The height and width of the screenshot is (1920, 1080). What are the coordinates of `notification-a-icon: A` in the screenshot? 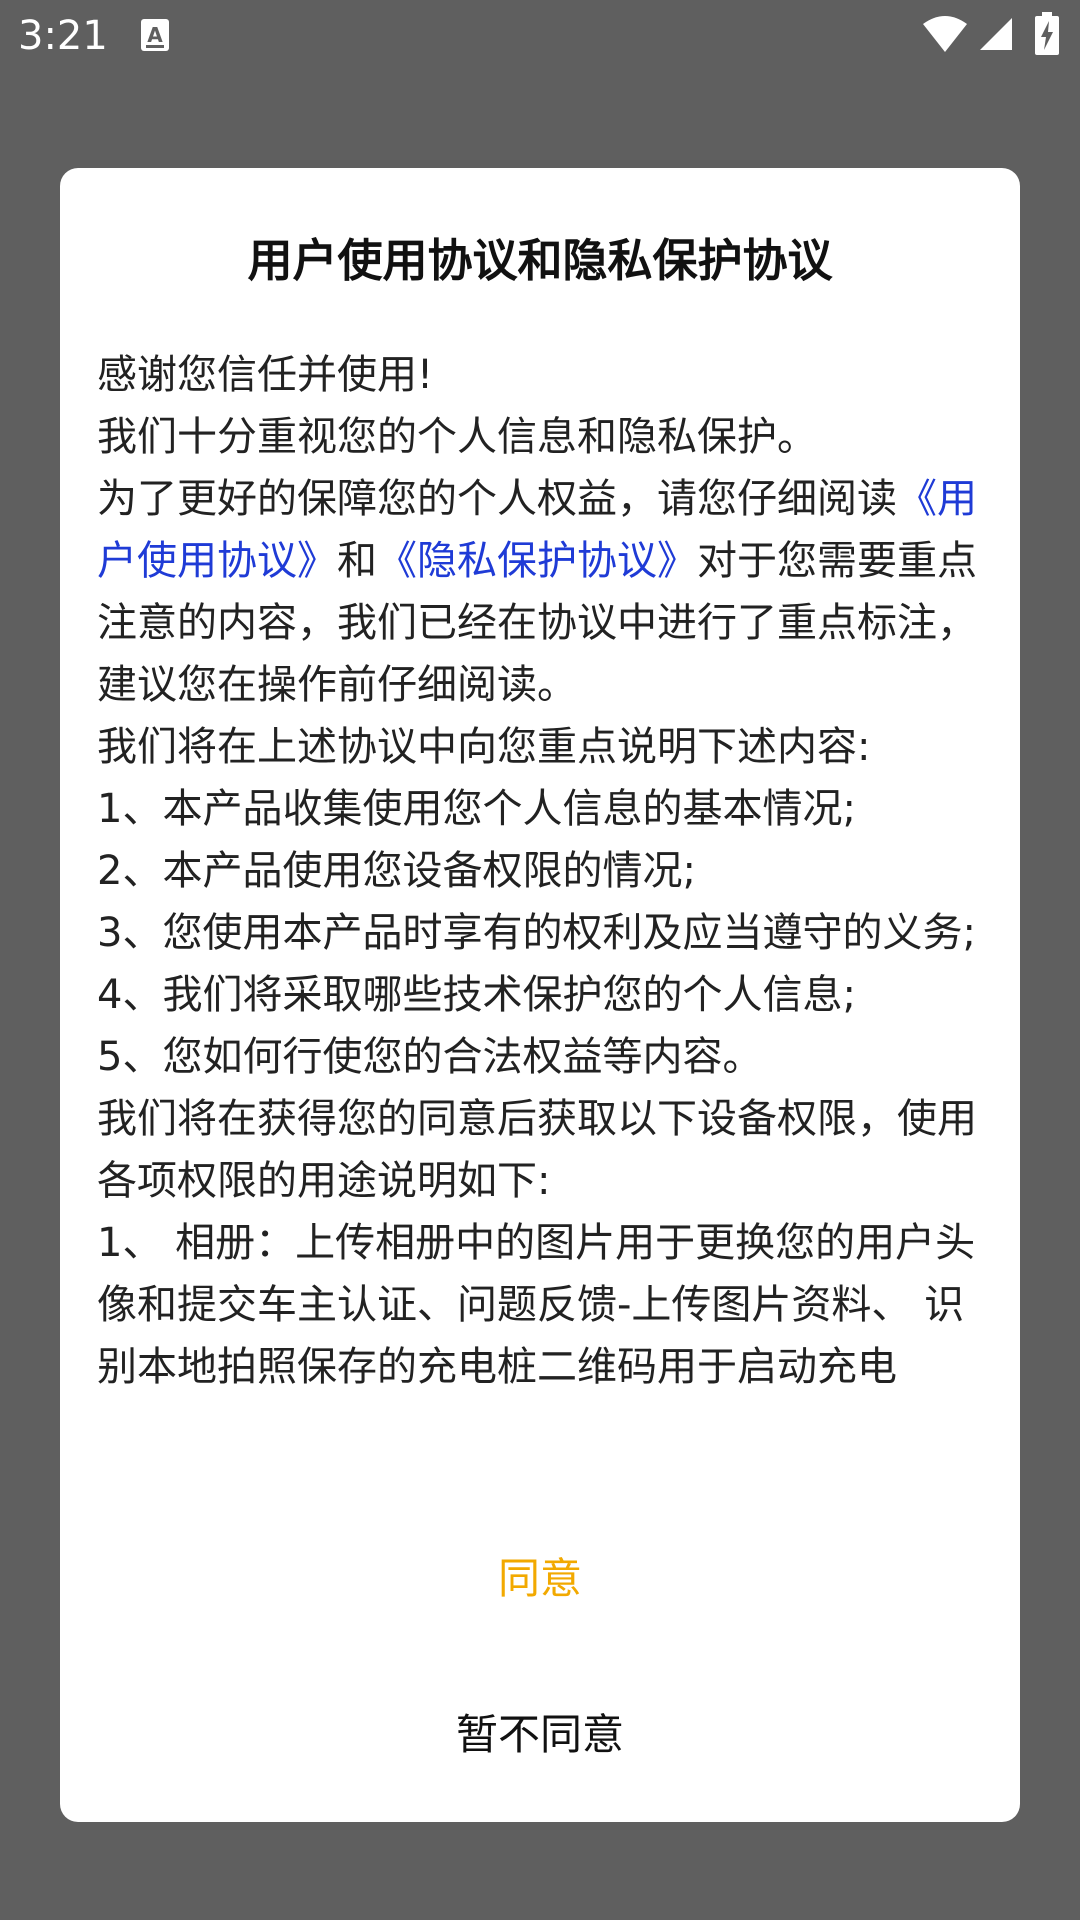 It's located at (155, 35).